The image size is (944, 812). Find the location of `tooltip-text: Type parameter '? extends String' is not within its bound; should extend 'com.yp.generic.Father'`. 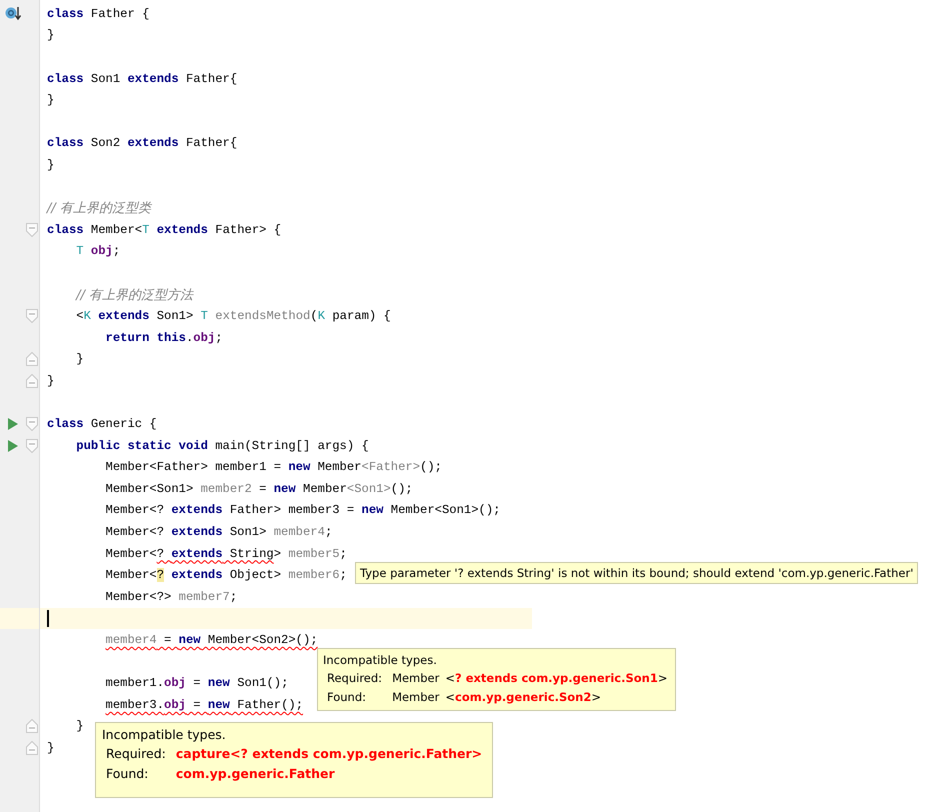

tooltip-text: Type parameter '? extends String' is not within its bound; should extend 'com.yp.generic.Father' is located at coordinates (637, 573).